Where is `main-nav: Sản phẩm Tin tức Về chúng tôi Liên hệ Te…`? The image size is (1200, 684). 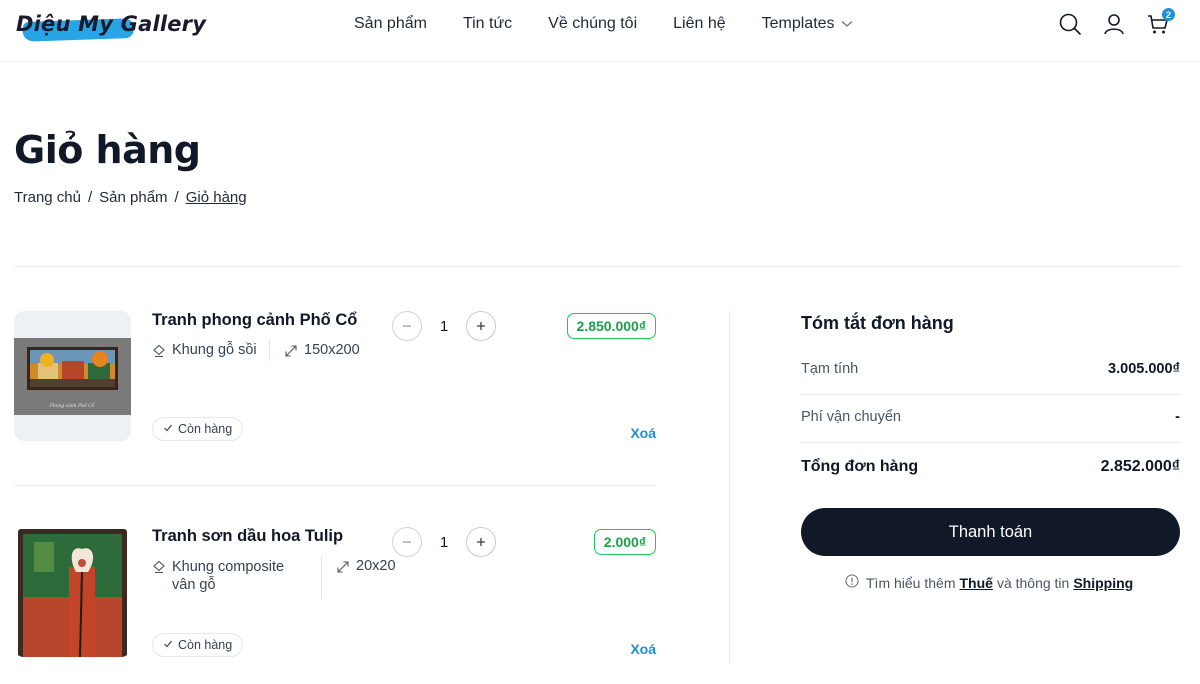 main-nav: Sản phẩm Tin tức Về chúng tôi Liên hệ Te… is located at coordinates (621, 24).